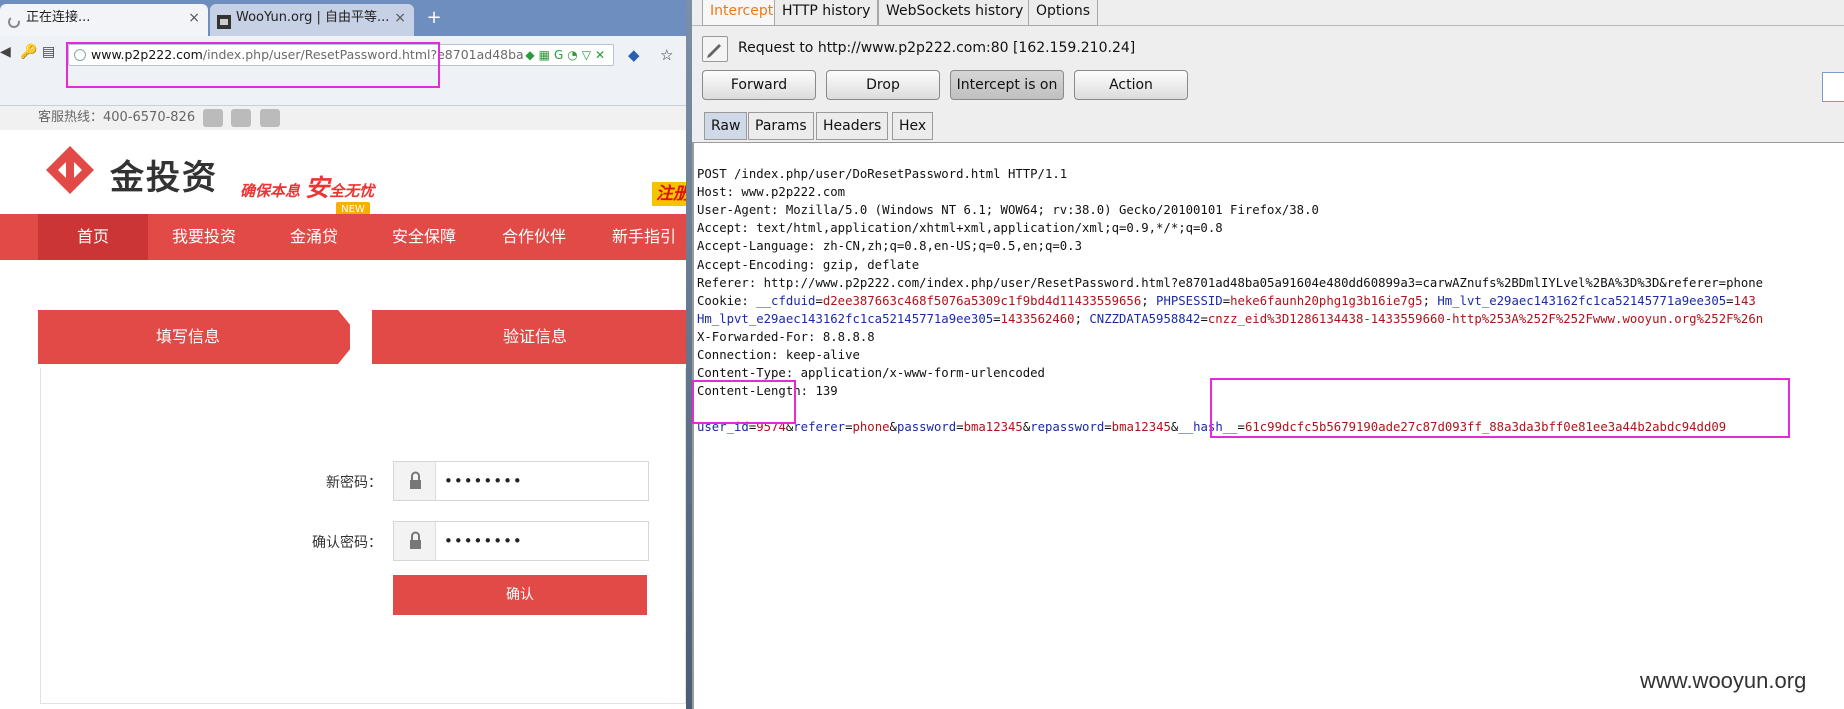  I want to click on param-key: __hash__, so click(1208, 427).